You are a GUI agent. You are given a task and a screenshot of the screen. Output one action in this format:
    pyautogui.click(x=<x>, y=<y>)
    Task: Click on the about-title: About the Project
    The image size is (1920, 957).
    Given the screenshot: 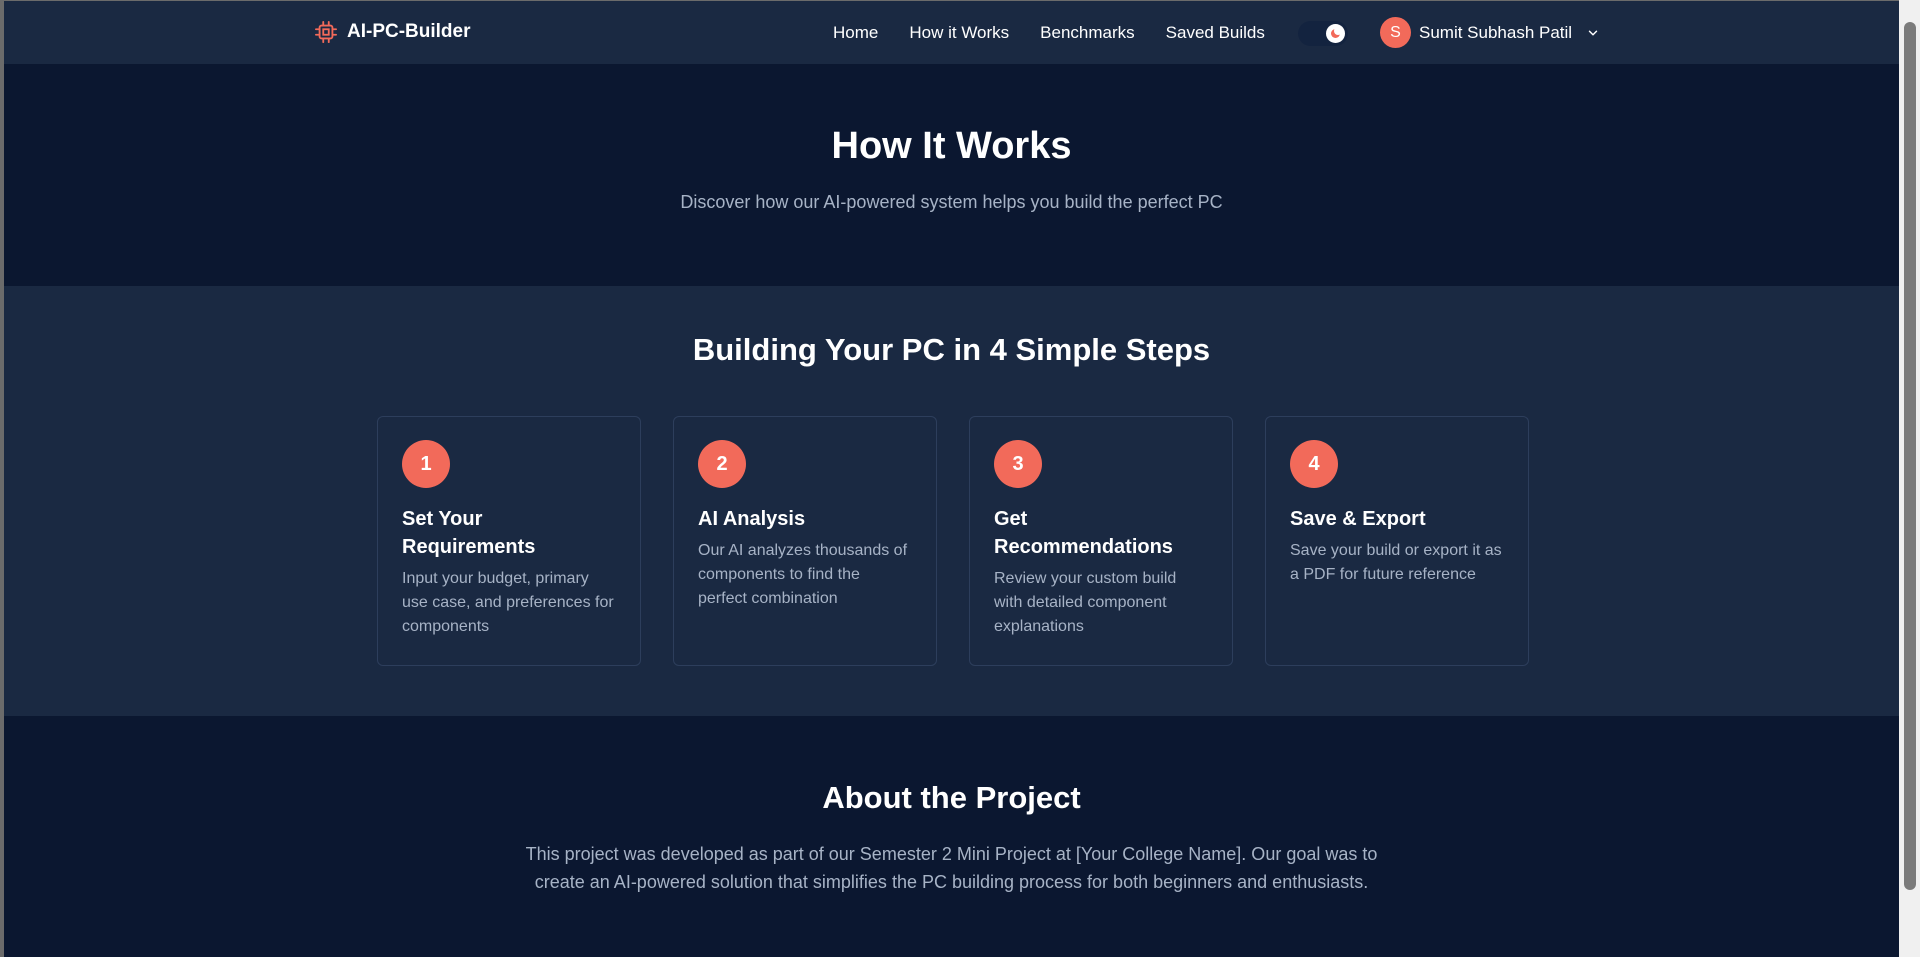 What is the action you would take?
    pyautogui.click(x=951, y=797)
    